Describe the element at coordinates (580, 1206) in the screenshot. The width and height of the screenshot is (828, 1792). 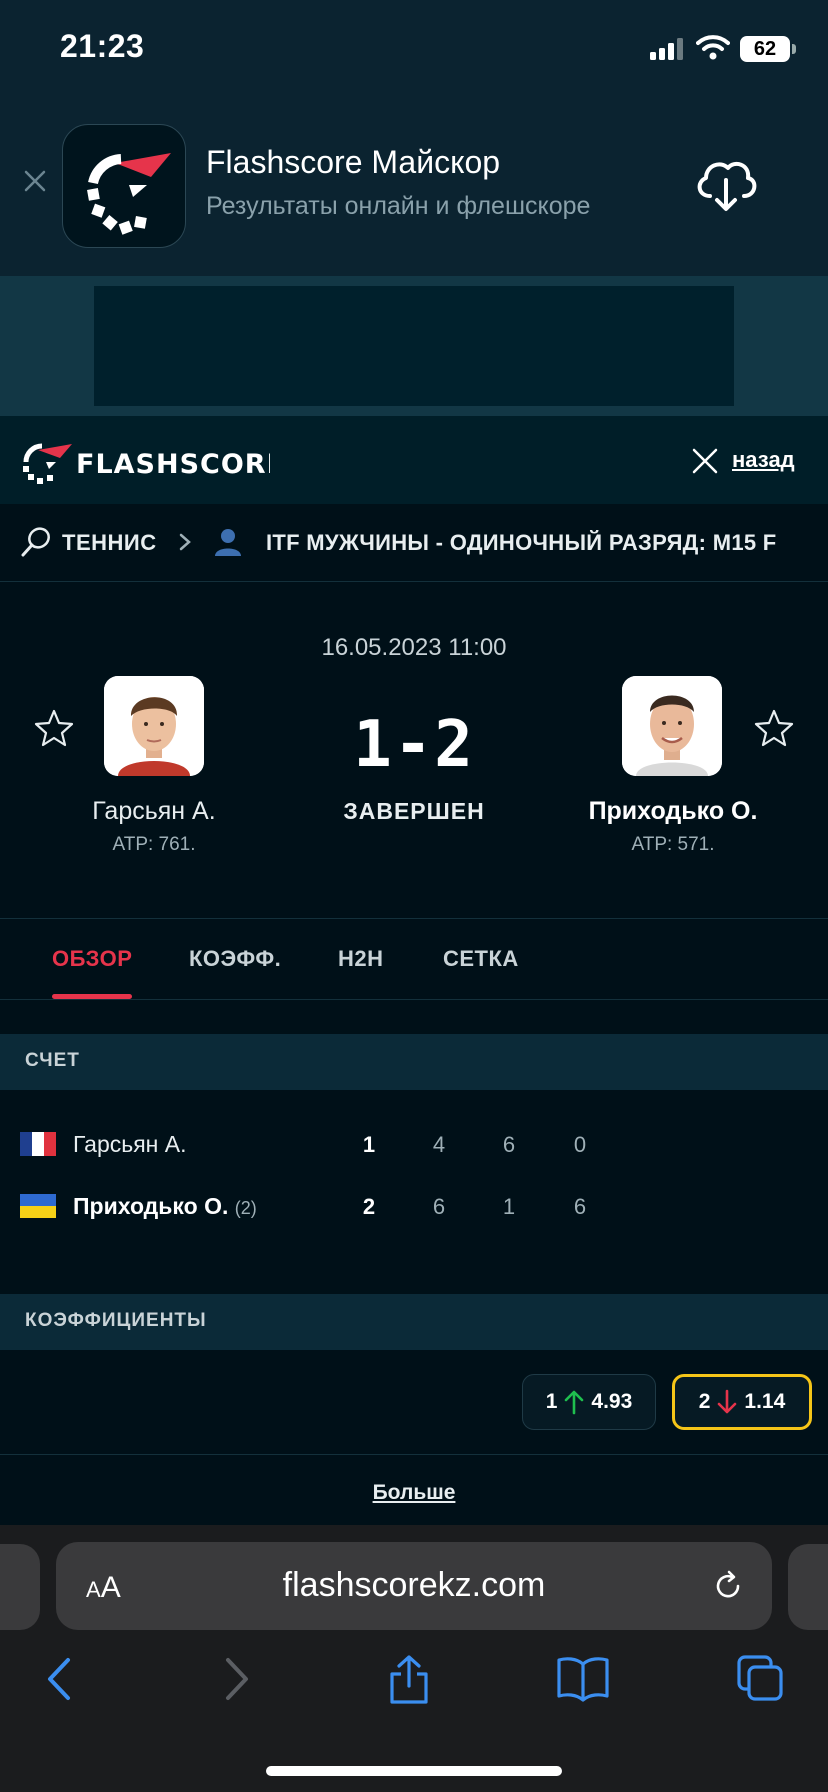
I see `score-row-away-set3: 6` at that location.